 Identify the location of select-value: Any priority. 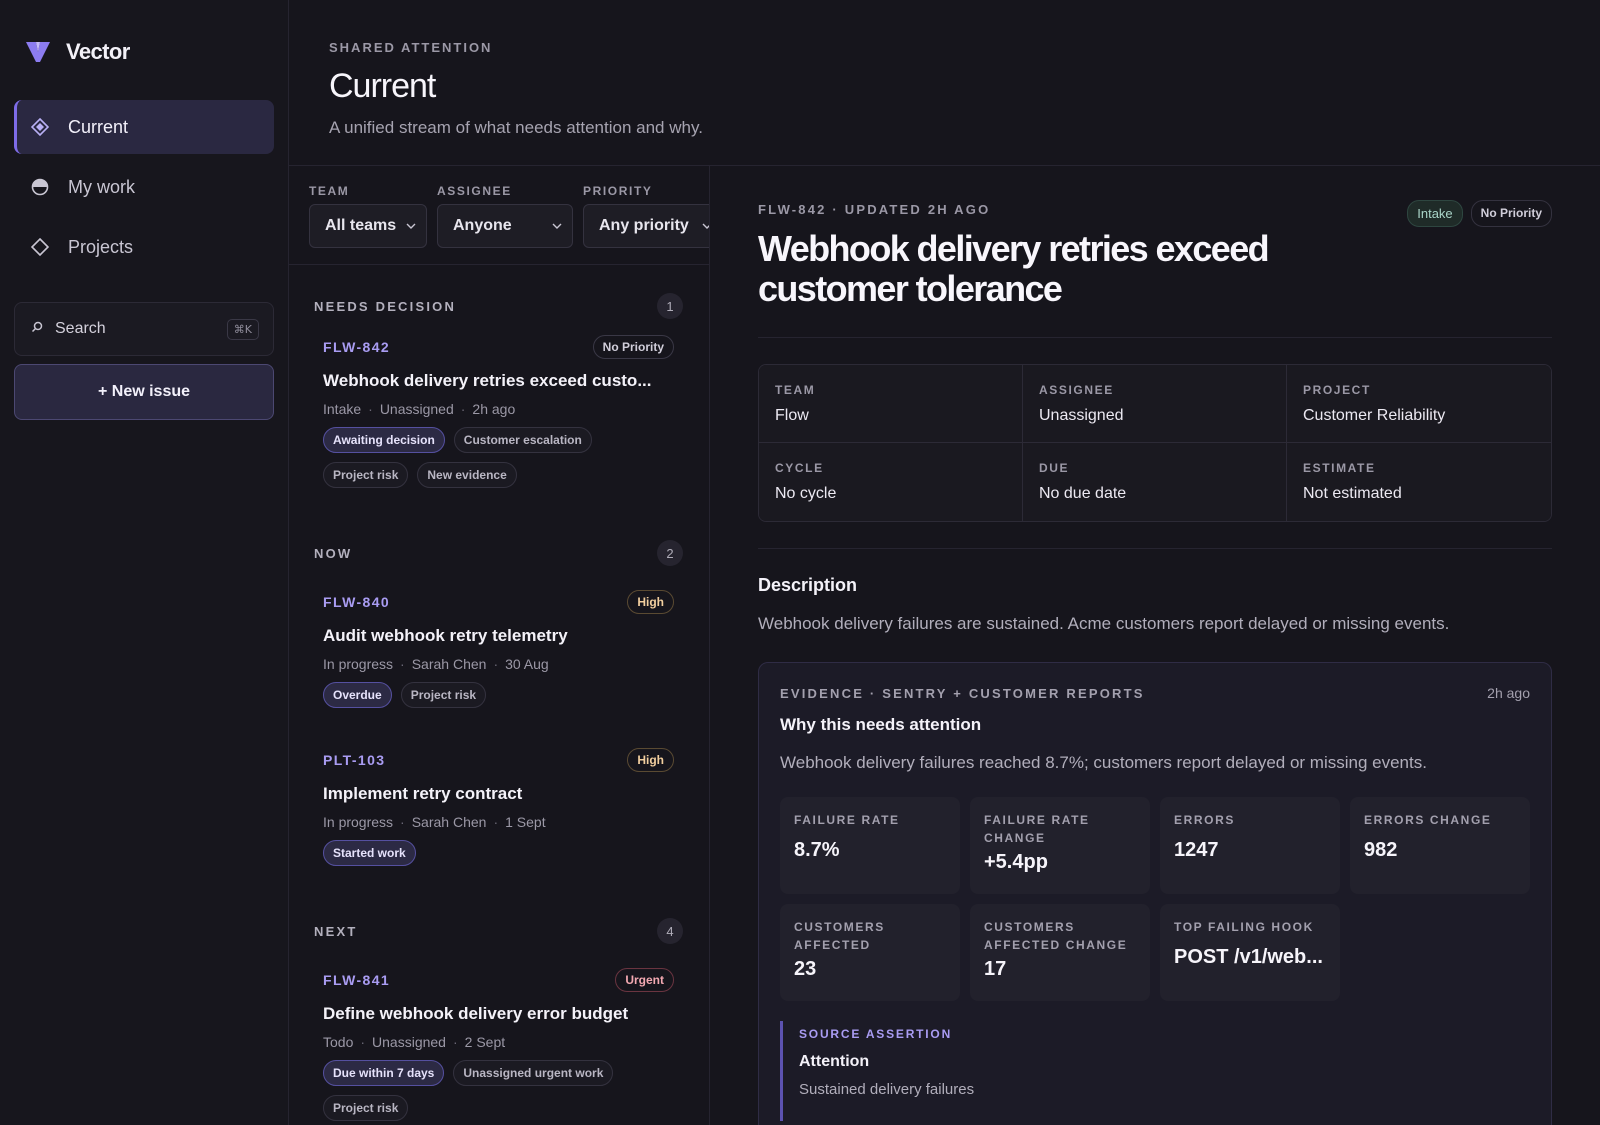
(644, 225).